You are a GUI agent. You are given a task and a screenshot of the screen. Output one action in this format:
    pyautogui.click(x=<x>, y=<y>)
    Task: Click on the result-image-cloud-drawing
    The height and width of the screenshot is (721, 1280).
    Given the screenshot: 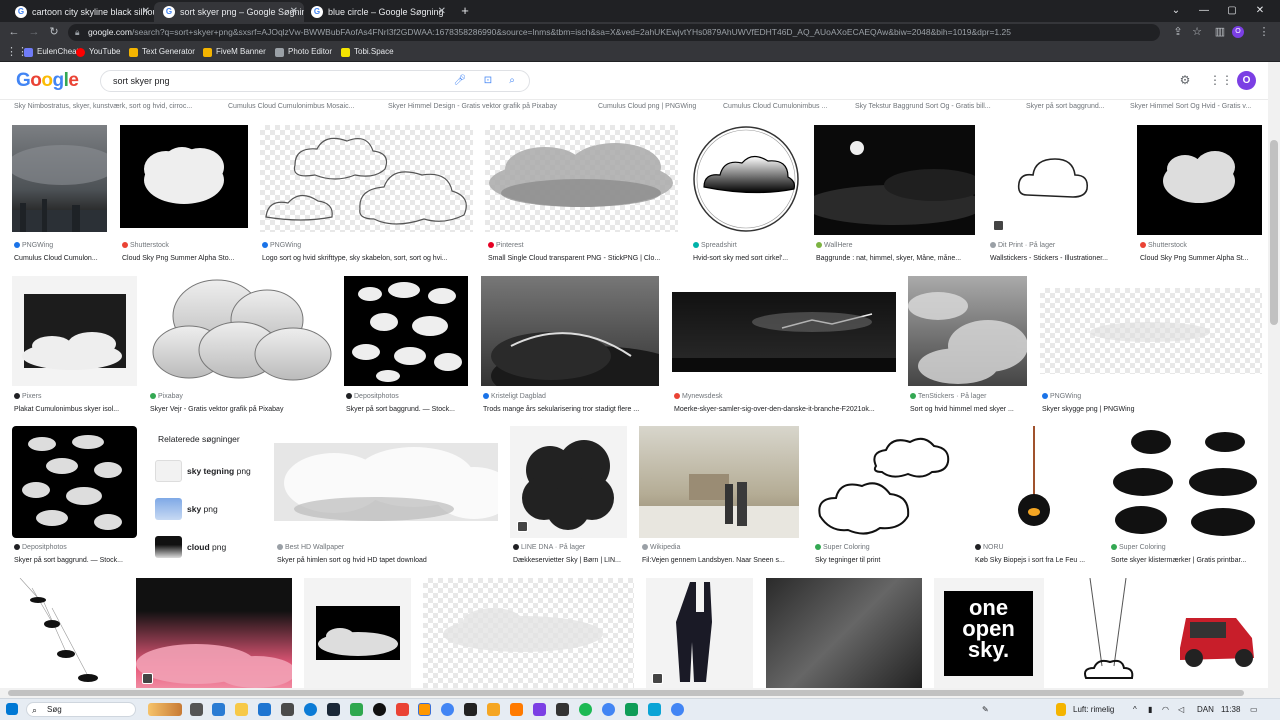 What is the action you would take?
    pyautogui.click(x=886, y=482)
    